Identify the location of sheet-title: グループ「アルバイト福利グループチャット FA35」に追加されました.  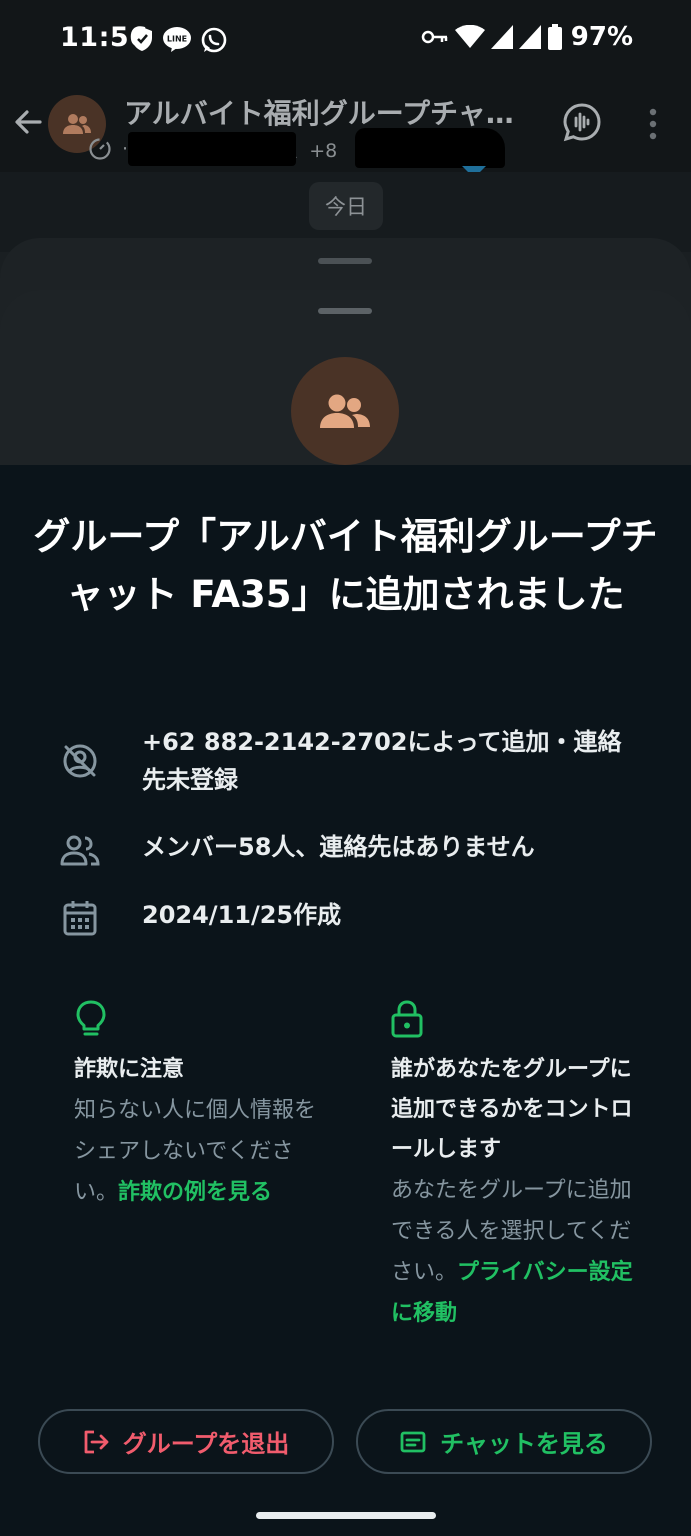
(345, 565).